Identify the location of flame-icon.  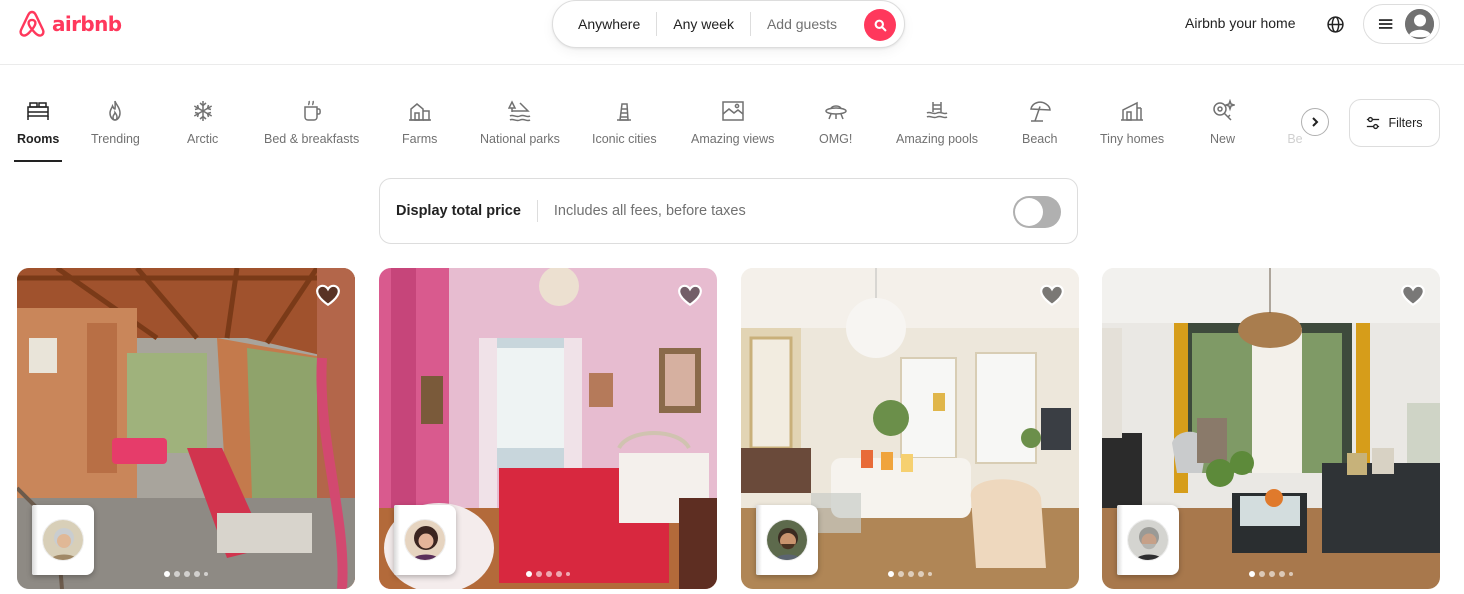
(115, 110).